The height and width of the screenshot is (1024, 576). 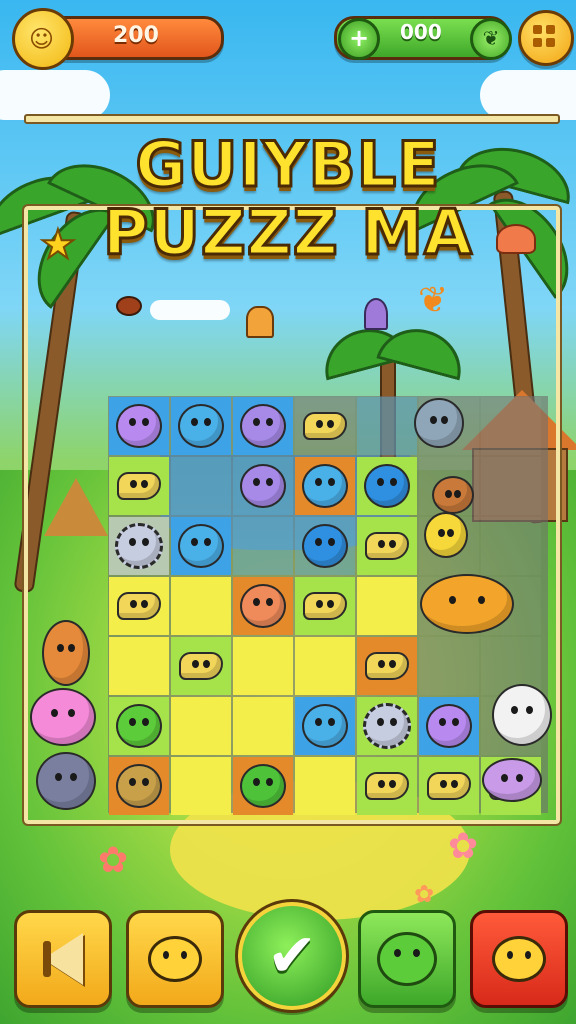 I want to click on flower-creature, so click(x=139, y=726).